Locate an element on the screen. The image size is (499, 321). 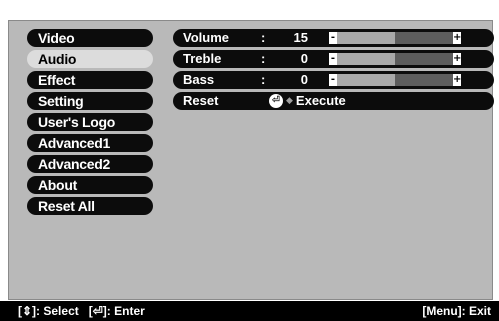
volume-label: Volume is located at coordinates (206, 37).